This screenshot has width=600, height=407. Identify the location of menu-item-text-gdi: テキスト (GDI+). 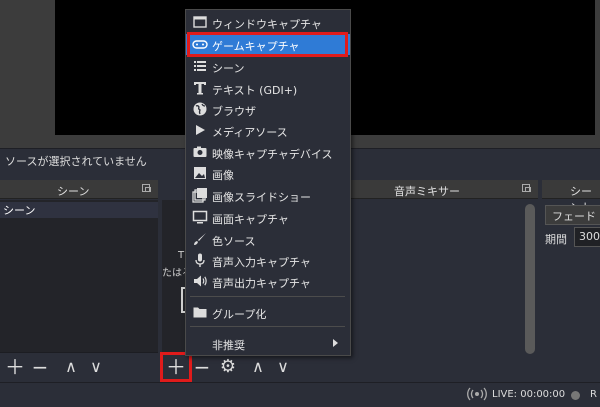
(268, 88).